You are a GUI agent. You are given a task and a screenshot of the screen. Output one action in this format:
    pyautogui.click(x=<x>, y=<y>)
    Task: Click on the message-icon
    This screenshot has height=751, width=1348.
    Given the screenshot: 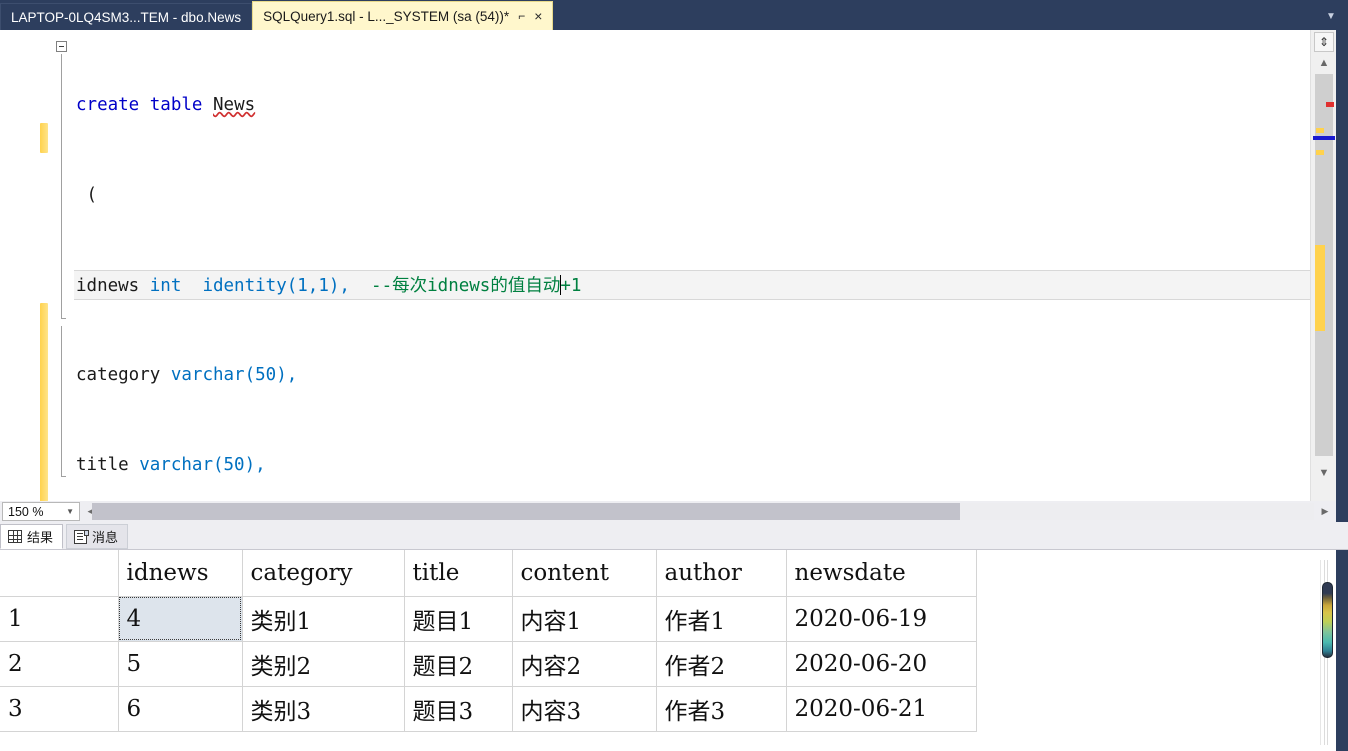 What is the action you would take?
    pyautogui.click(x=82, y=536)
    